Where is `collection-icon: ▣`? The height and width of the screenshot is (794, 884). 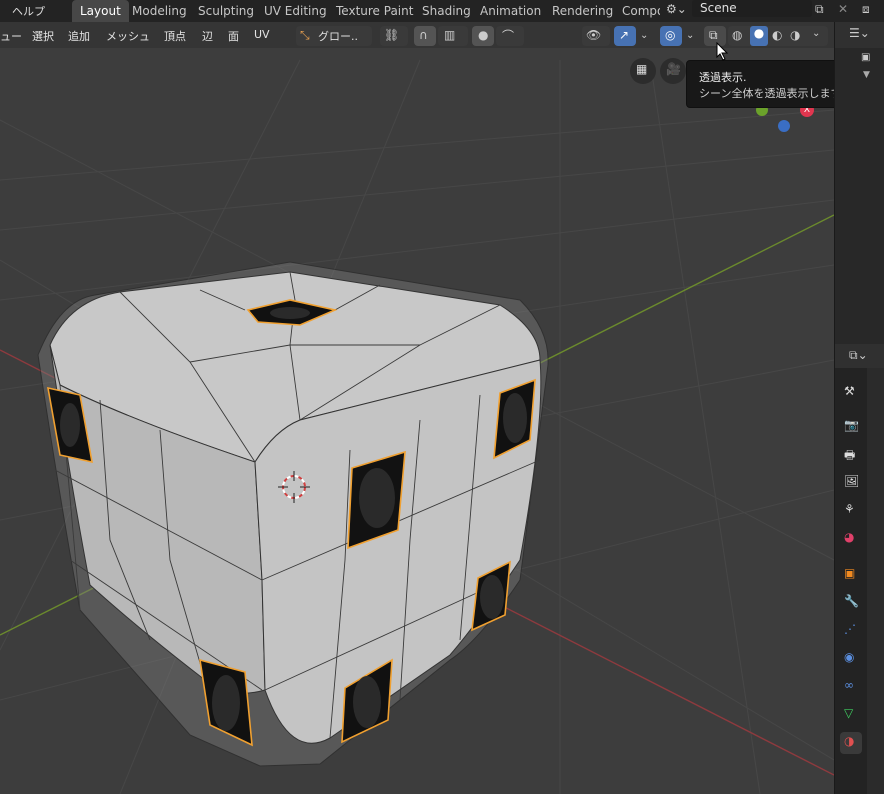
collection-icon: ▣ is located at coordinates (866, 57).